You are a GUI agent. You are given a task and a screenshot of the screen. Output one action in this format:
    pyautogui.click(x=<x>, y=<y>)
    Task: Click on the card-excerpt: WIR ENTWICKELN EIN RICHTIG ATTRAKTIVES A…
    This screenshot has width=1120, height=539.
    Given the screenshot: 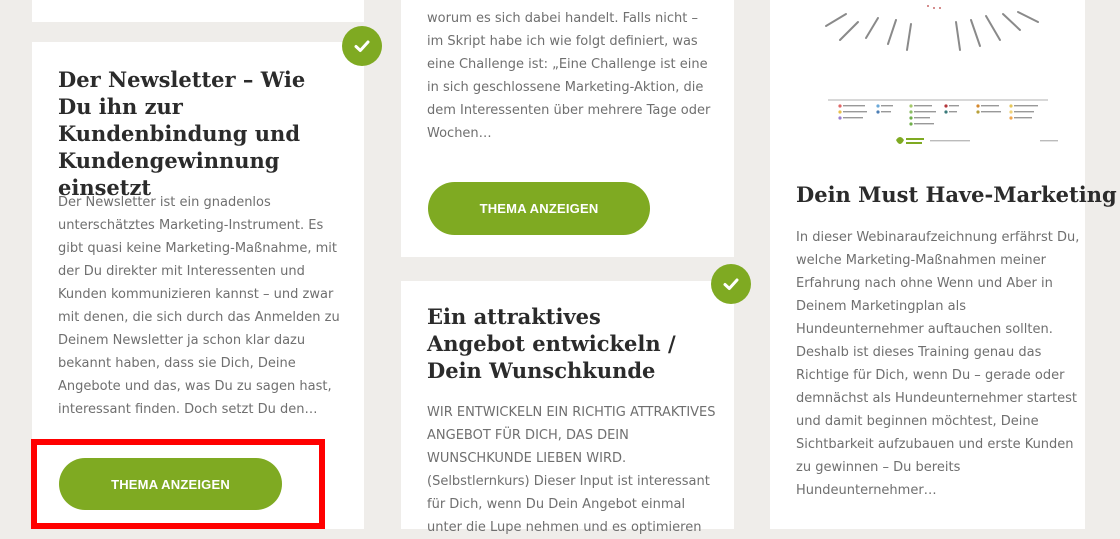 What is the action you would take?
    pyautogui.click(x=571, y=470)
    